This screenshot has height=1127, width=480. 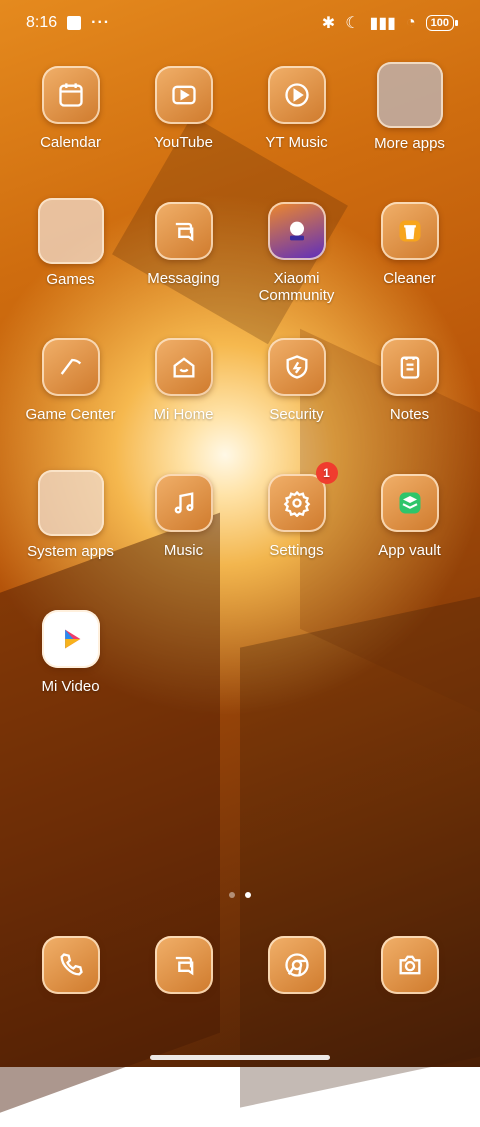 What do you see at coordinates (70, 414) in the screenshot?
I see `app-label: Game Center` at bounding box center [70, 414].